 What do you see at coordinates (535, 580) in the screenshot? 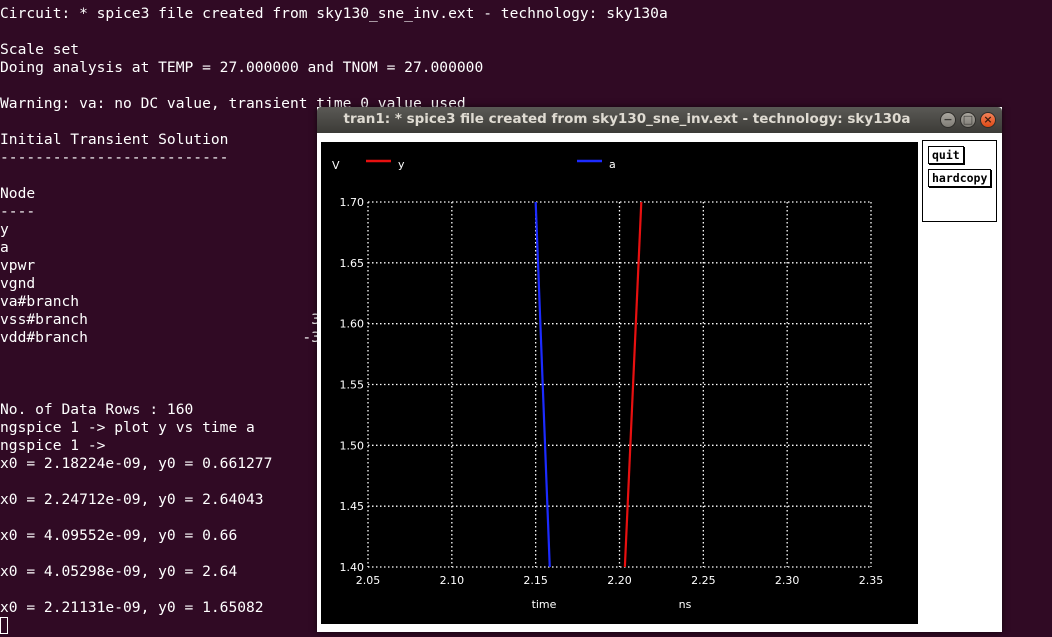
I see `x-tick-label: 2.15` at bounding box center [535, 580].